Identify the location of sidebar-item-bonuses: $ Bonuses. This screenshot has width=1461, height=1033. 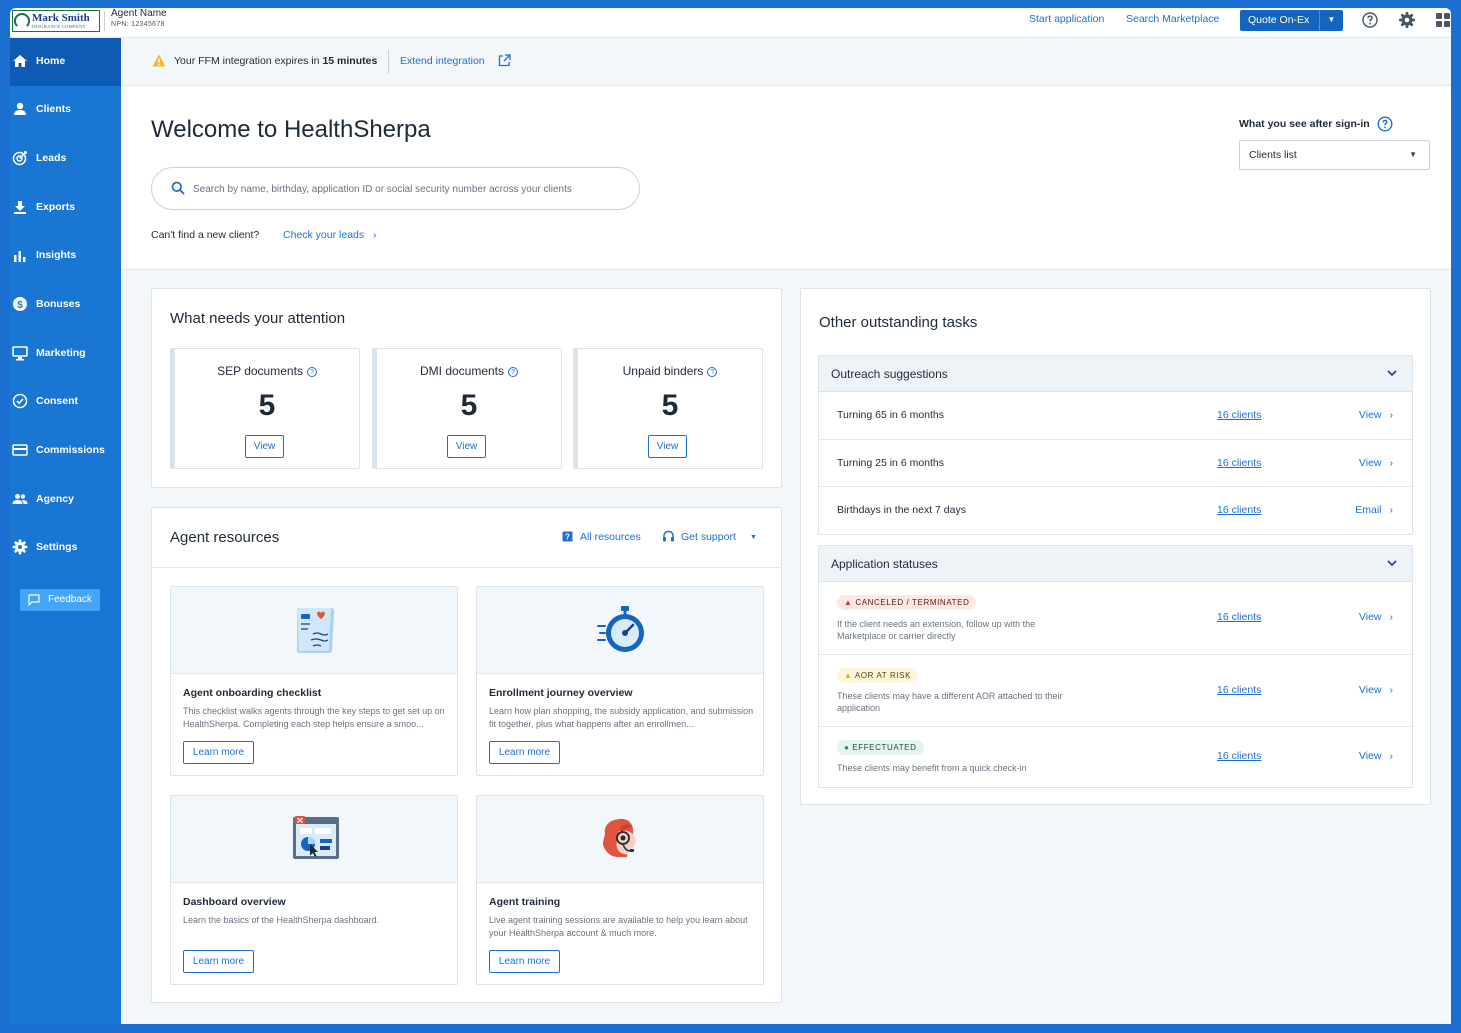
(65, 305).